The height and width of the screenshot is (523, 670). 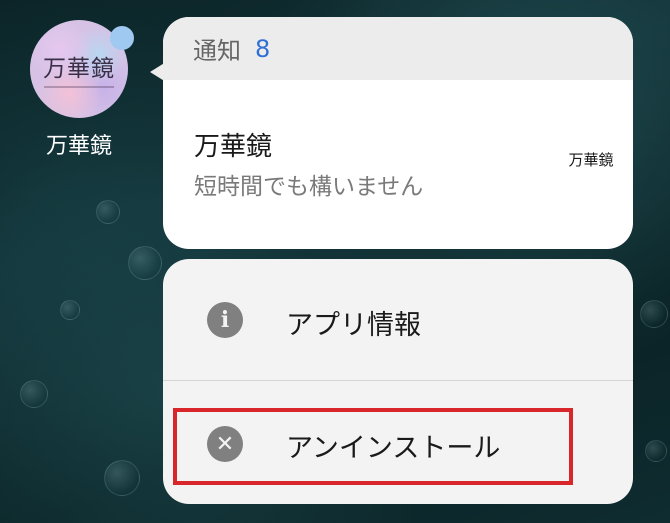 I want to click on close-circle-icon: ✕, so click(x=225, y=444).